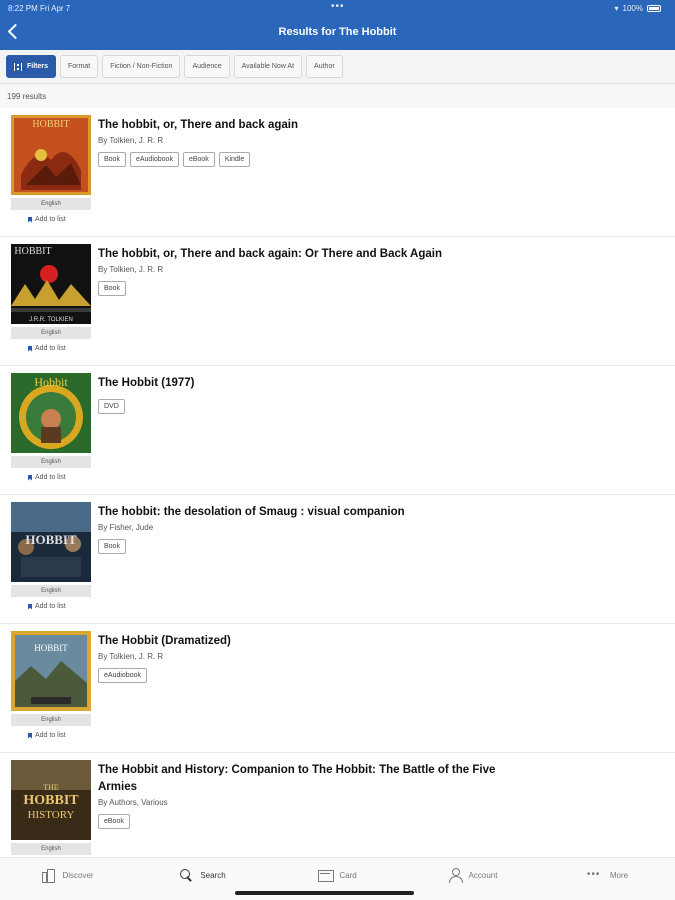  I want to click on filter-available: Available Now At, so click(268, 66).